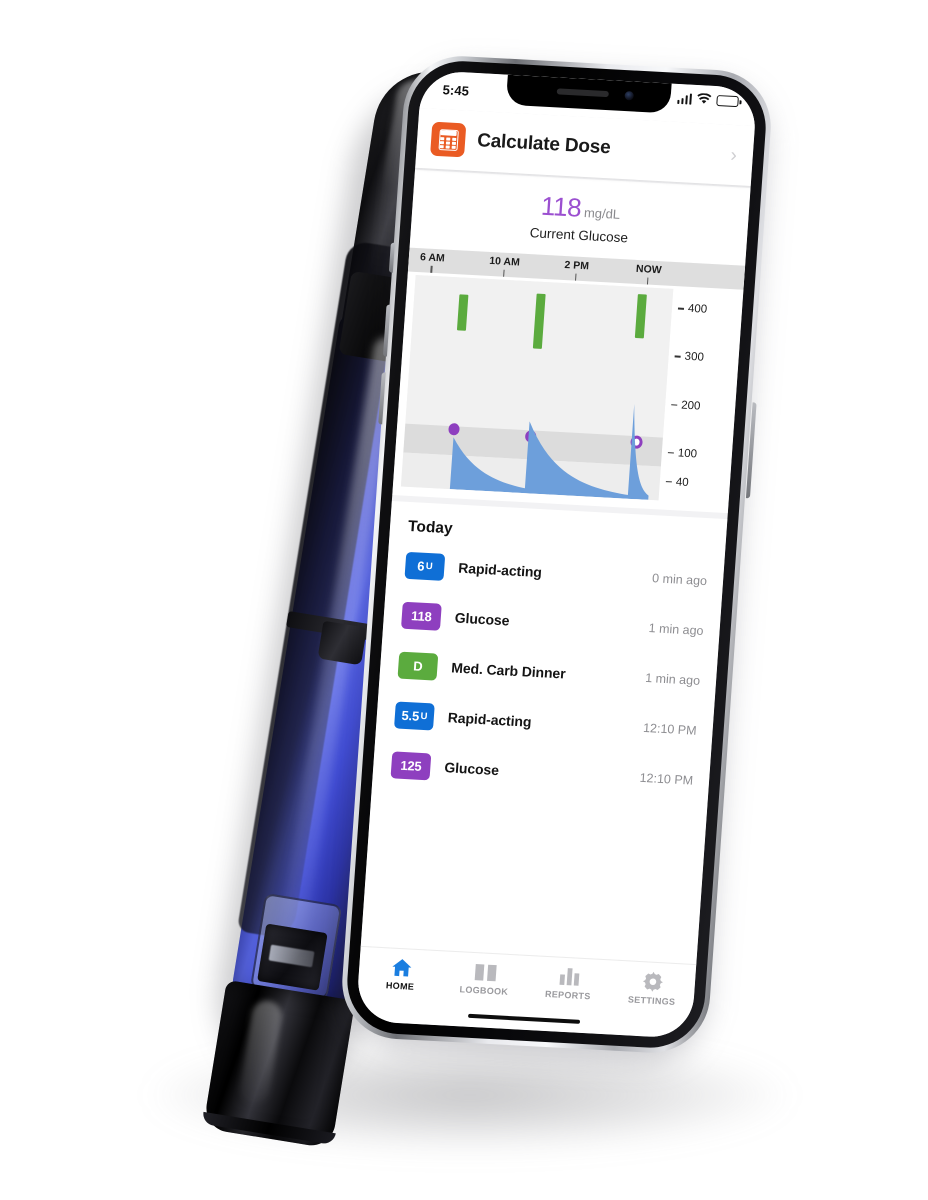 The height and width of the screenshot is (1200, 928). Describe the element at coordinates (694, 358) in the screenshot. I see `y-axis-tick-label: 300` at that location.